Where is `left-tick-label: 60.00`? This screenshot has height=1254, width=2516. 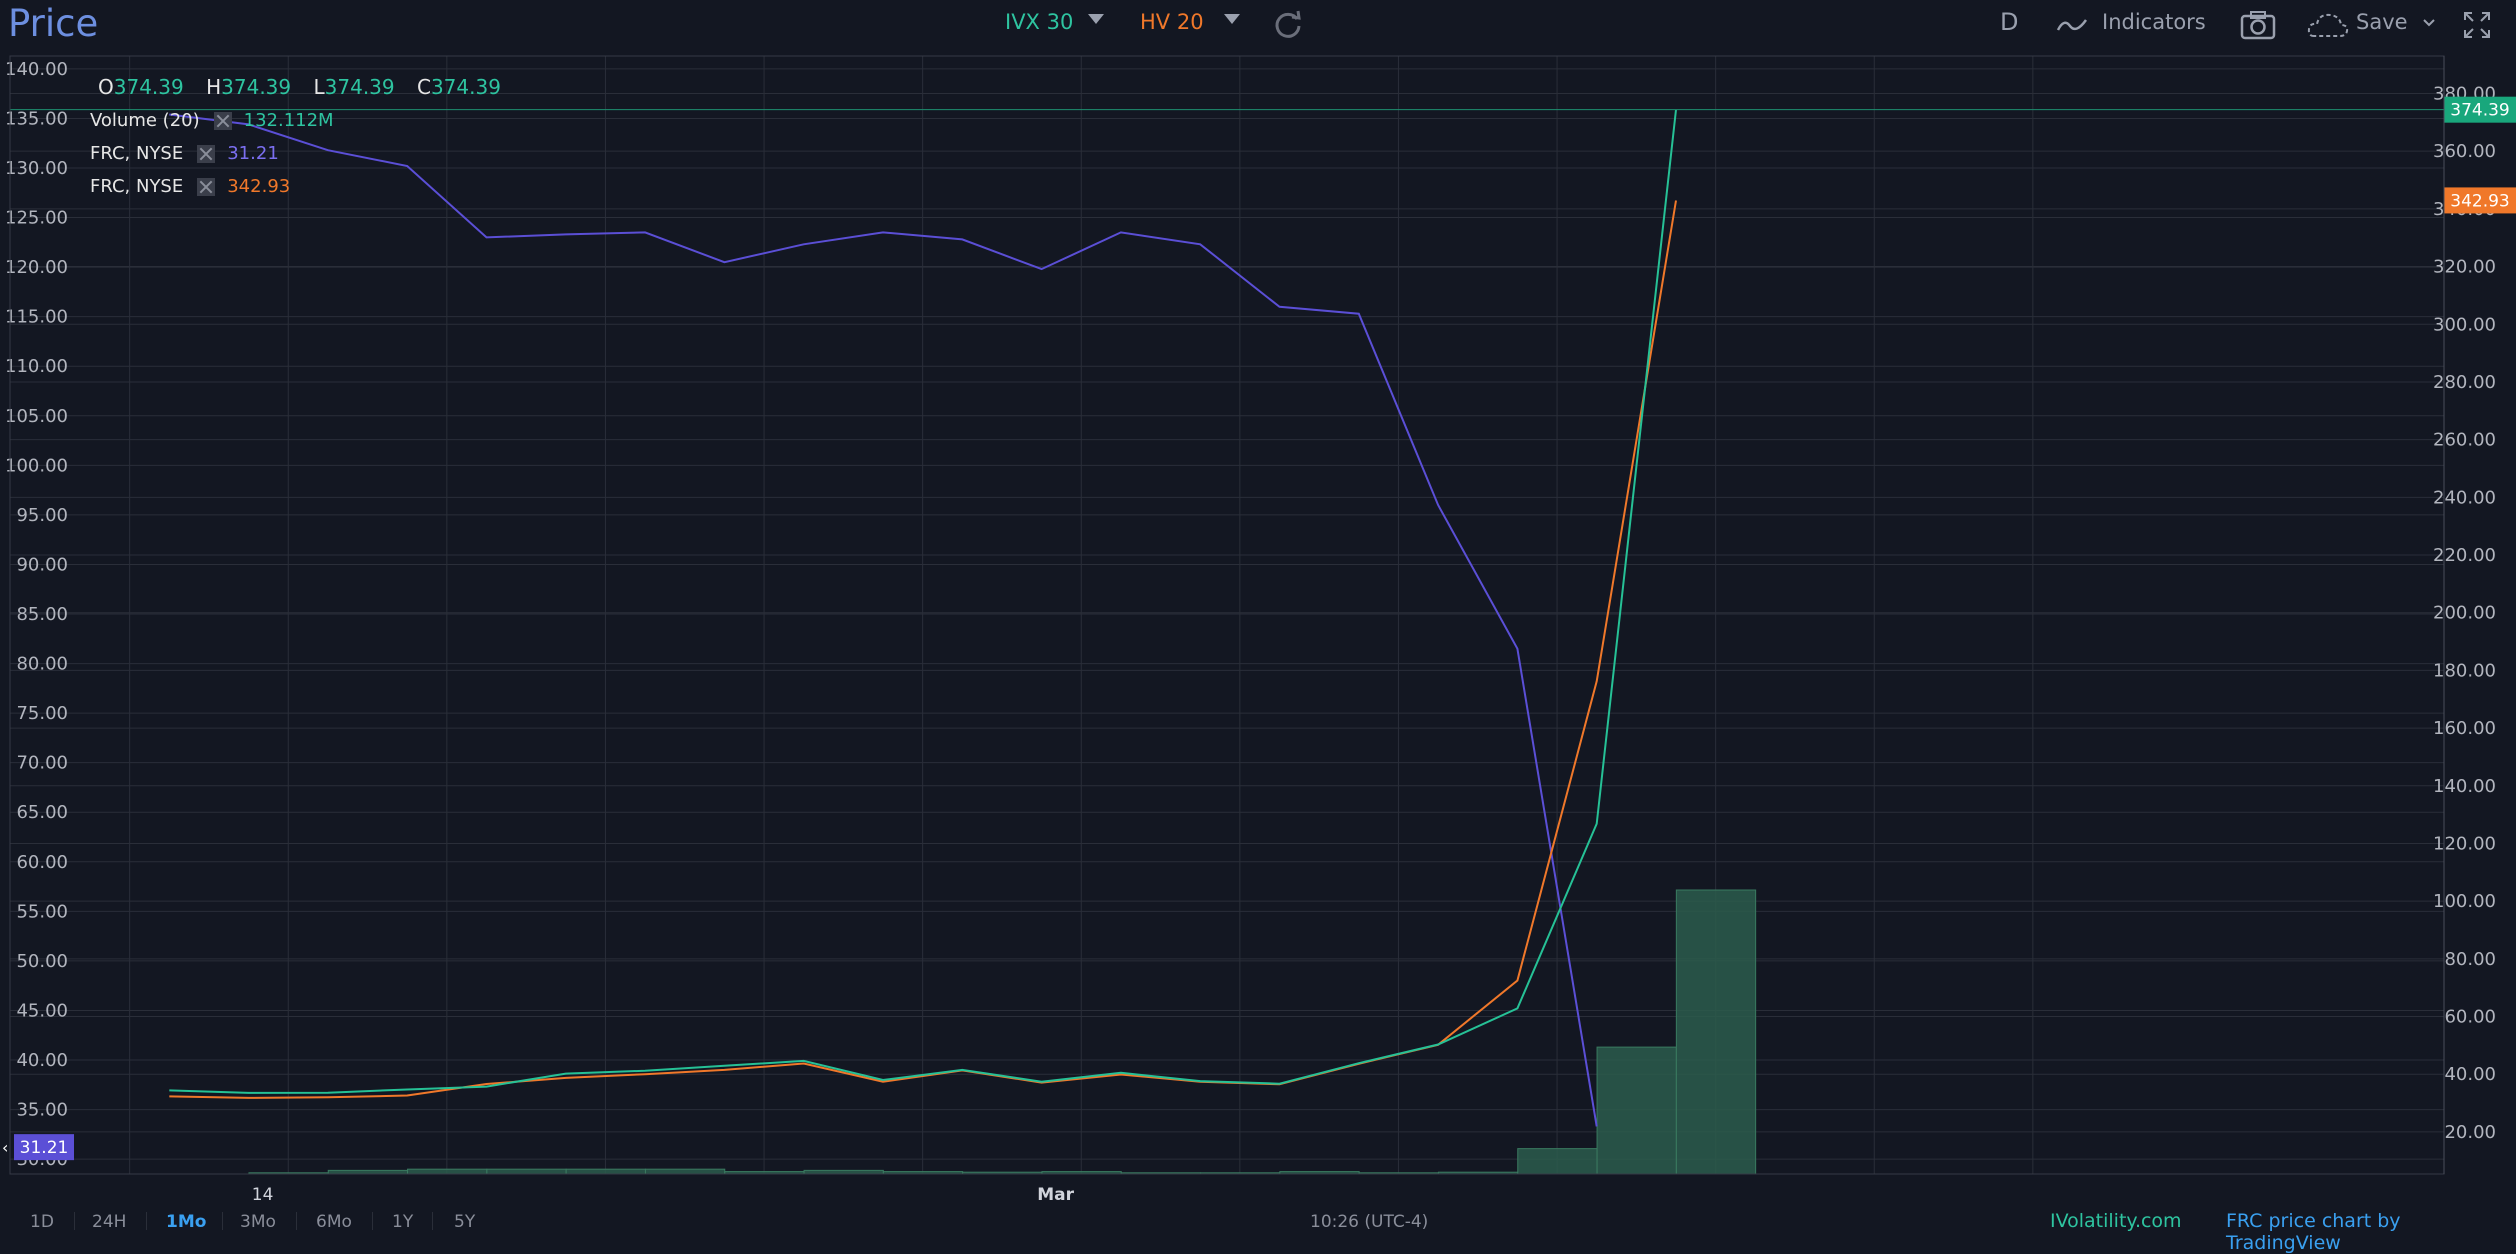 left-tick-label: 60.00 is located at coordinates (42, 862).